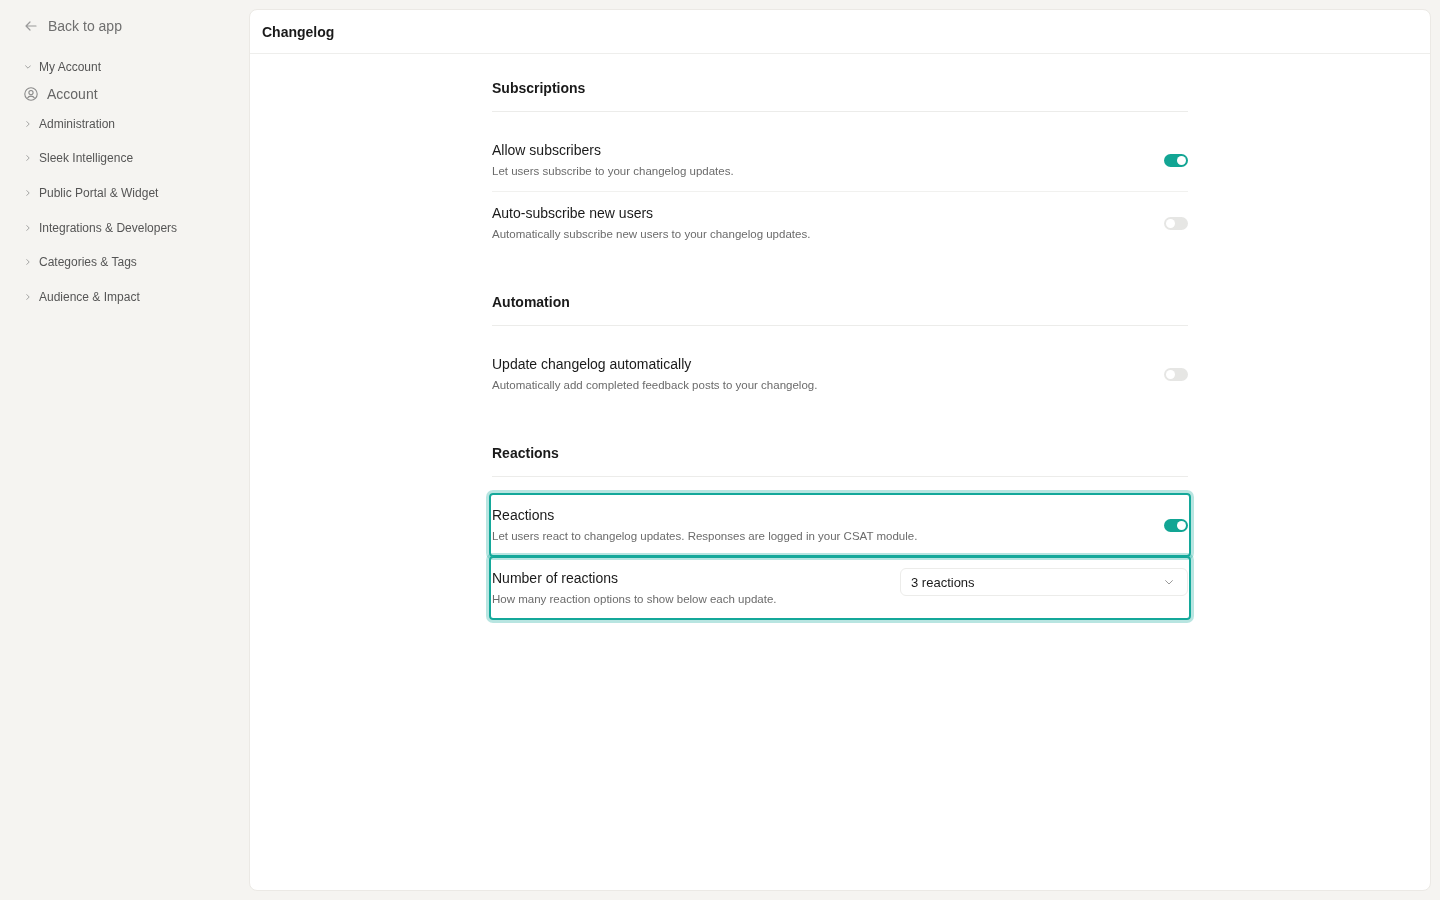 The height and width of the screenshot is (900, 1440). I want to click on select-field: 3 reactions, so click(1044, 582).